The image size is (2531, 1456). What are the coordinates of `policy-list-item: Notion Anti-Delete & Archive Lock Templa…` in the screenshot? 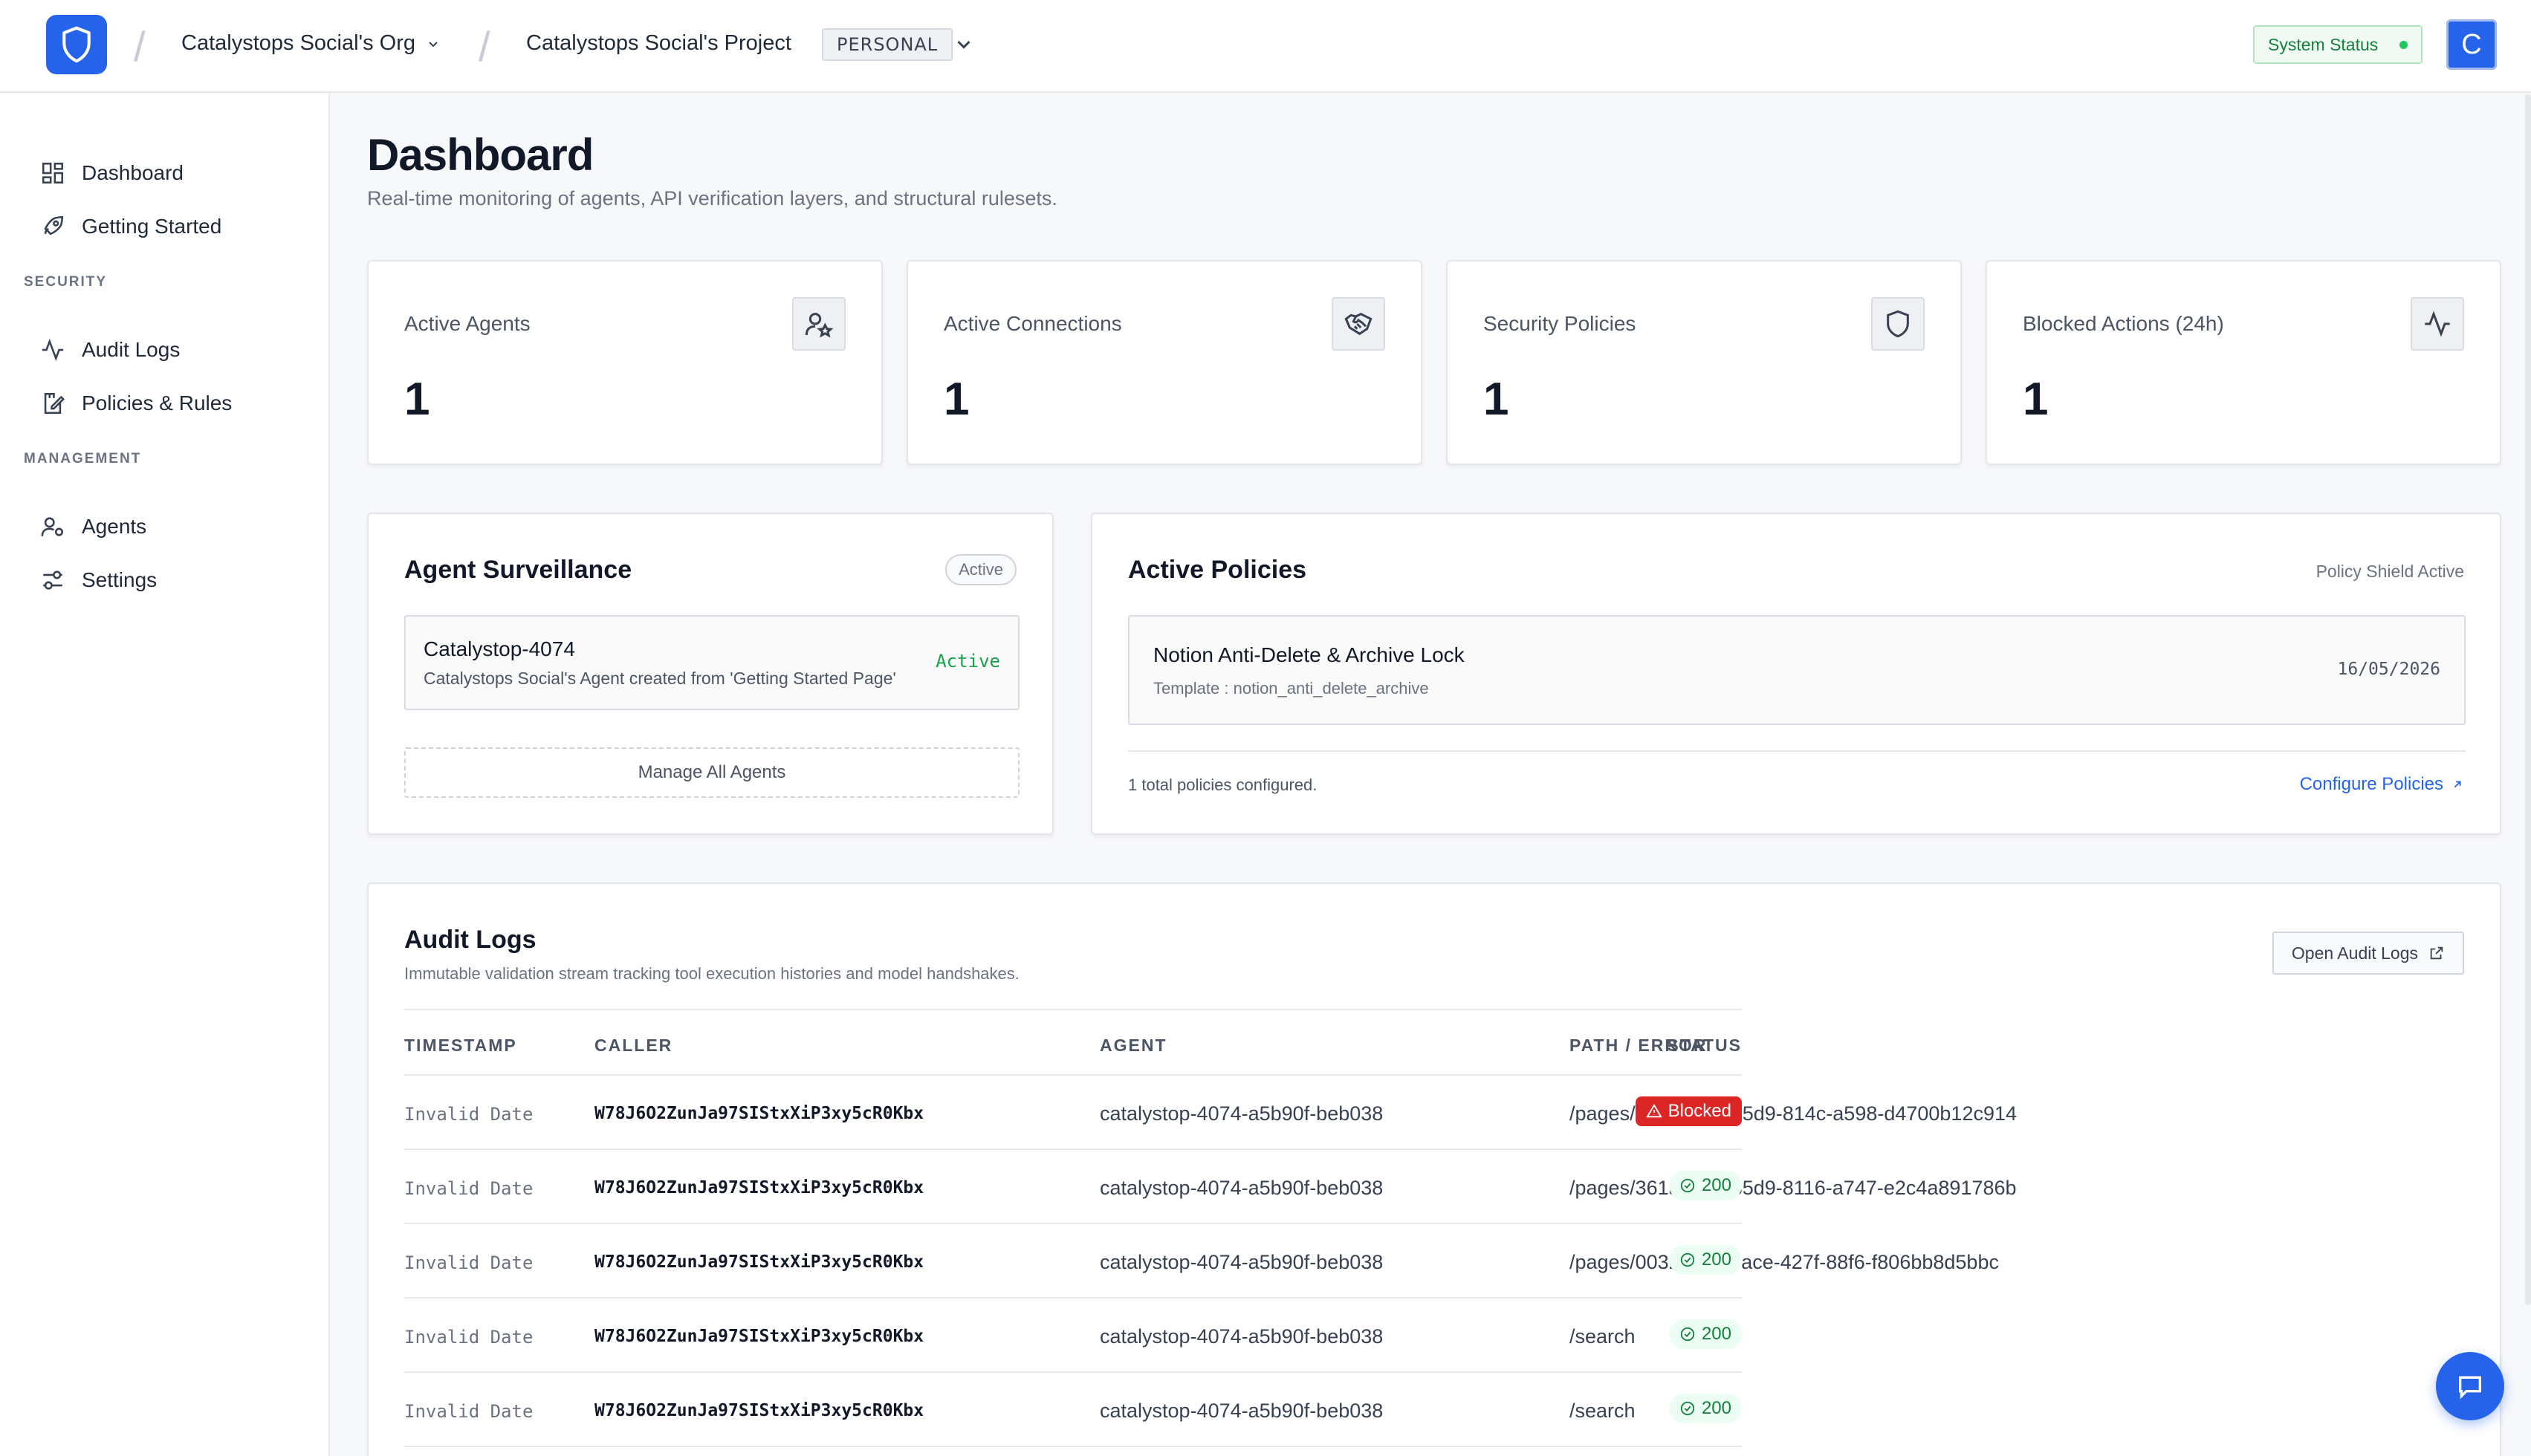 It's located at (1797, 670).